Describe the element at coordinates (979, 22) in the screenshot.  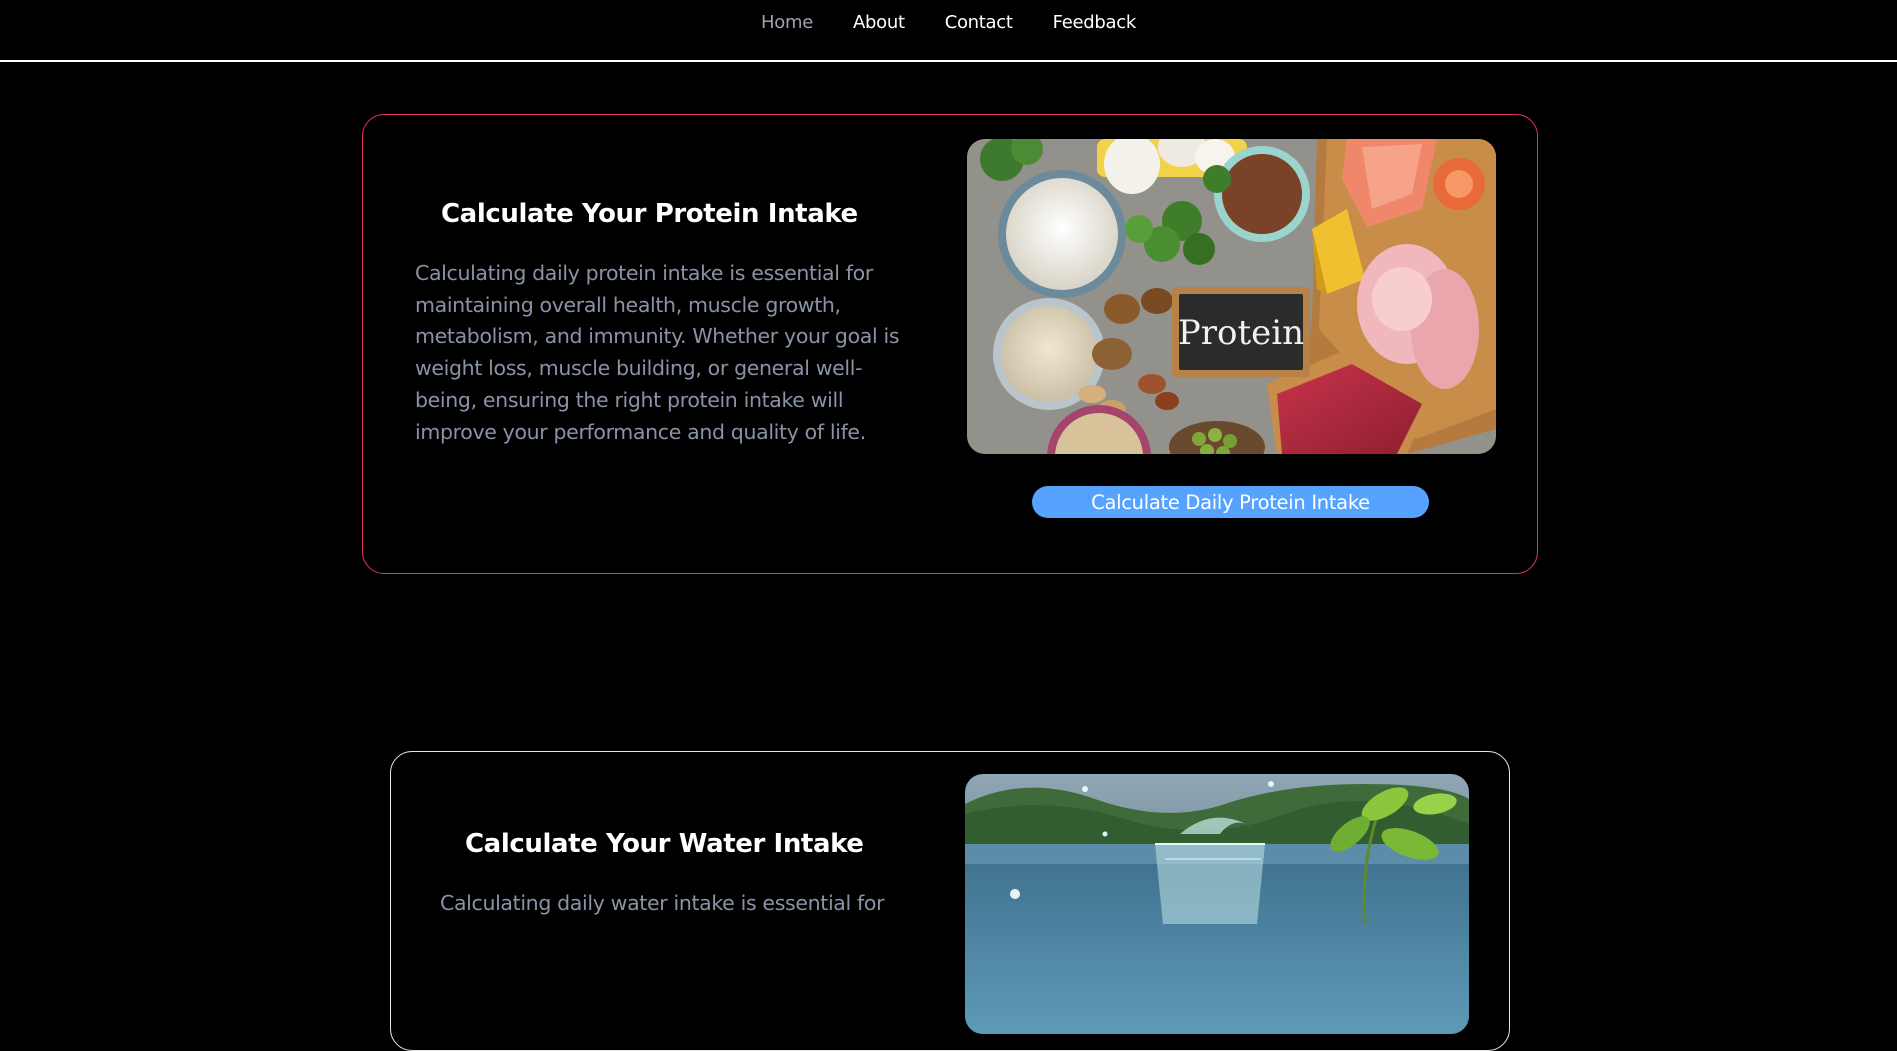
I see `nav-contact-link: Contact` at that location.